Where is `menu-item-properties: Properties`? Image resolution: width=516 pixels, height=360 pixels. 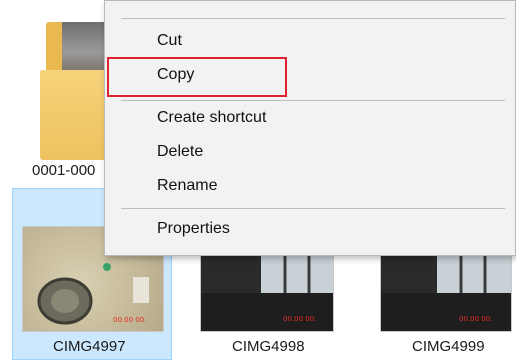
menu-item-properties: Properties is located at coordinates (193, 229).